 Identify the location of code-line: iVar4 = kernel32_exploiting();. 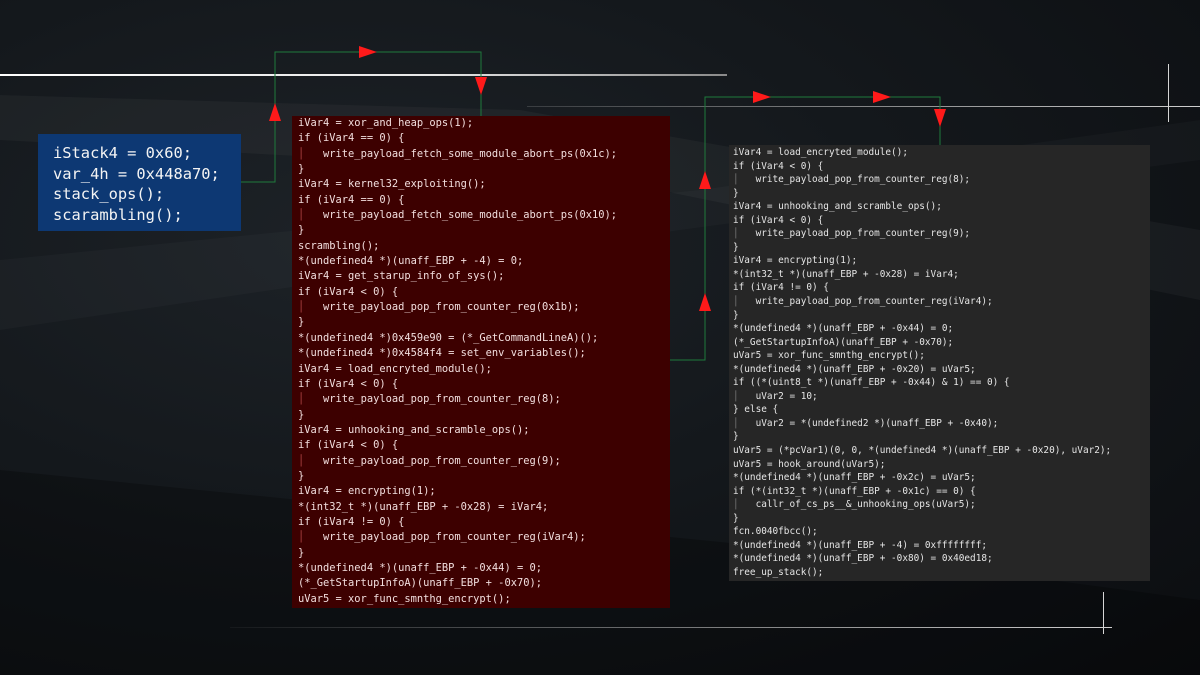
(392, 184).